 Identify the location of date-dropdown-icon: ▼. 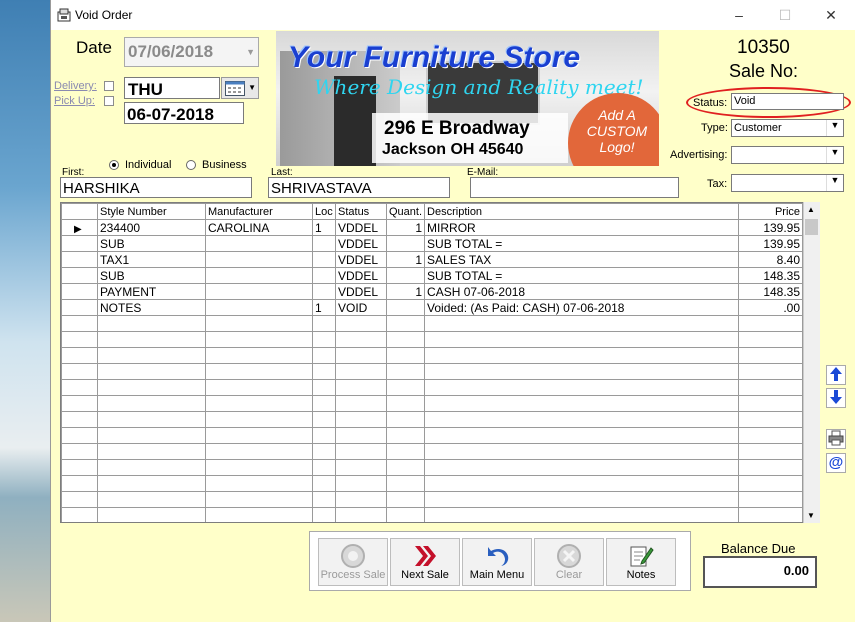
(250, 52).